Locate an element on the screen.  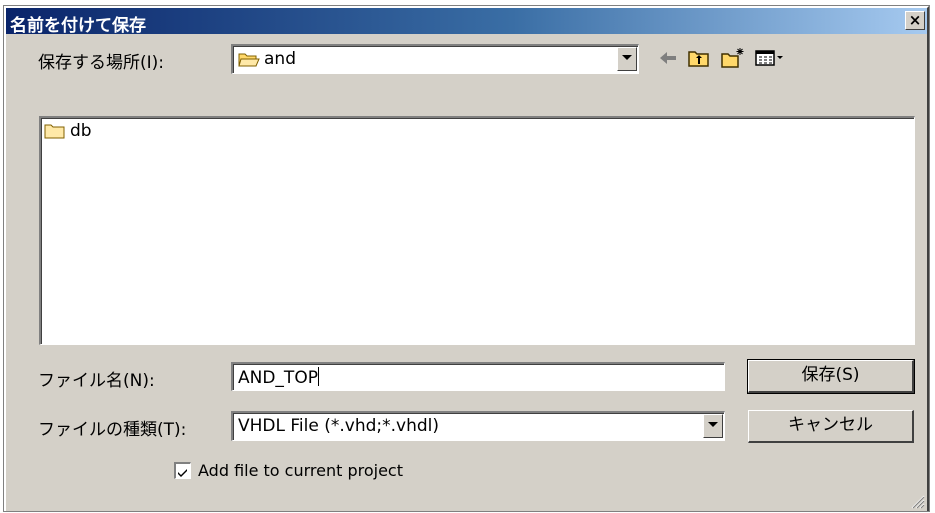
filename-input: AND_TOP is located at coordinates (478, 376).